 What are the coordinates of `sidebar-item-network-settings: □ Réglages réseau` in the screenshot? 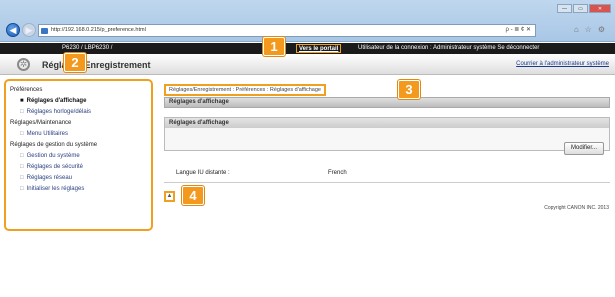 It's located at (83, 178).